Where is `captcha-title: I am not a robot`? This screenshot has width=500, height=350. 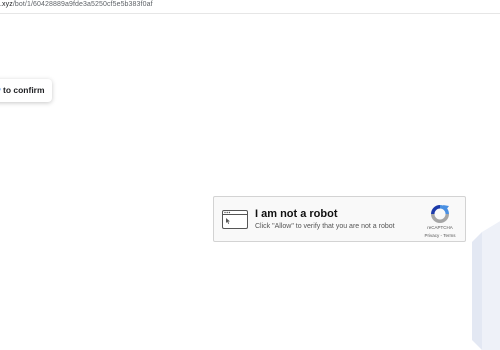 captcha-title: I am not a robot is located at coordinates (296, 214).